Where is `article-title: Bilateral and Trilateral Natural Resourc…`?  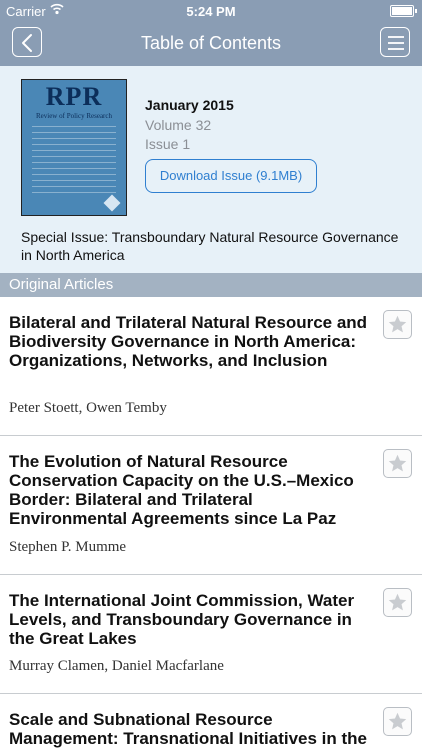
article-title: Bilateral and Trilateral Natural Resourc… is located at coordinates (188, 341).